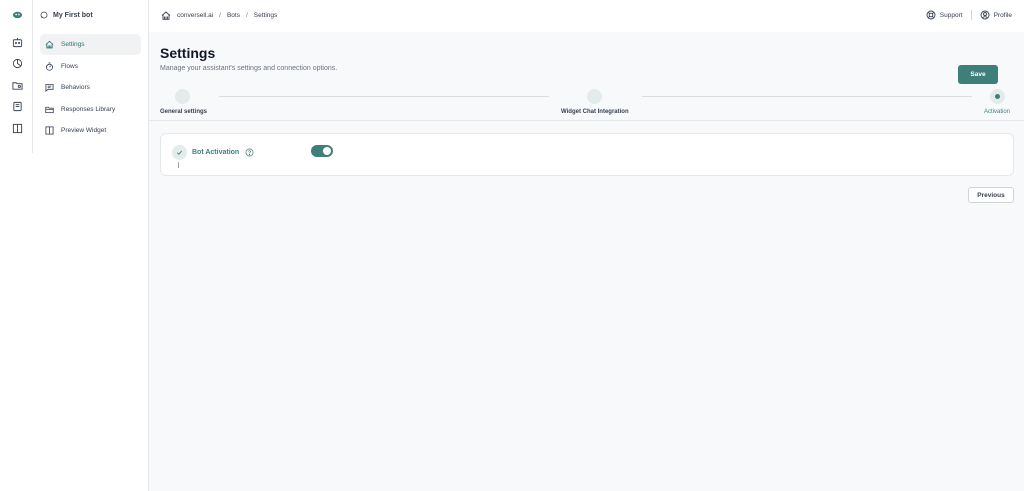 The height and width of the screenshot is (491, 1024). I want to click on bot-icon, so click(17, 42).